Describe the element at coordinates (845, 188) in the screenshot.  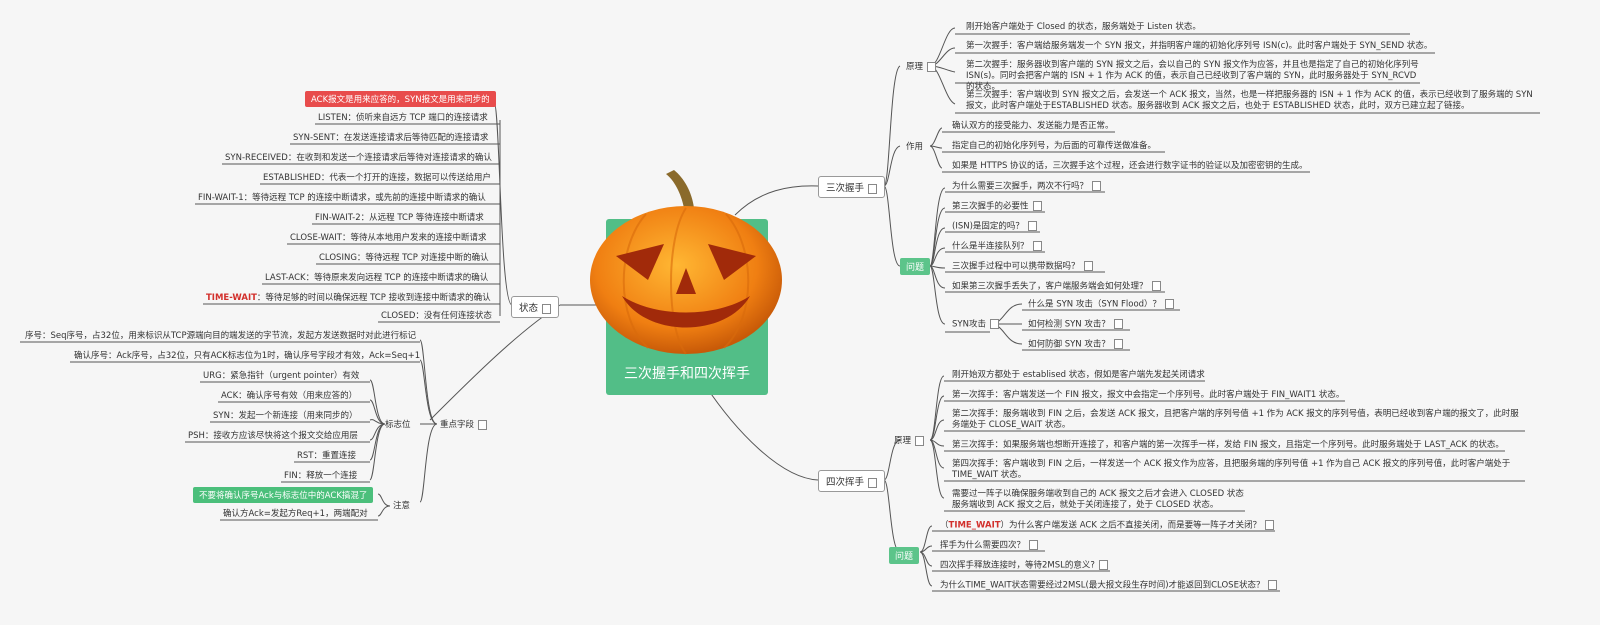
I see `node-label: 三次握手` at that location.